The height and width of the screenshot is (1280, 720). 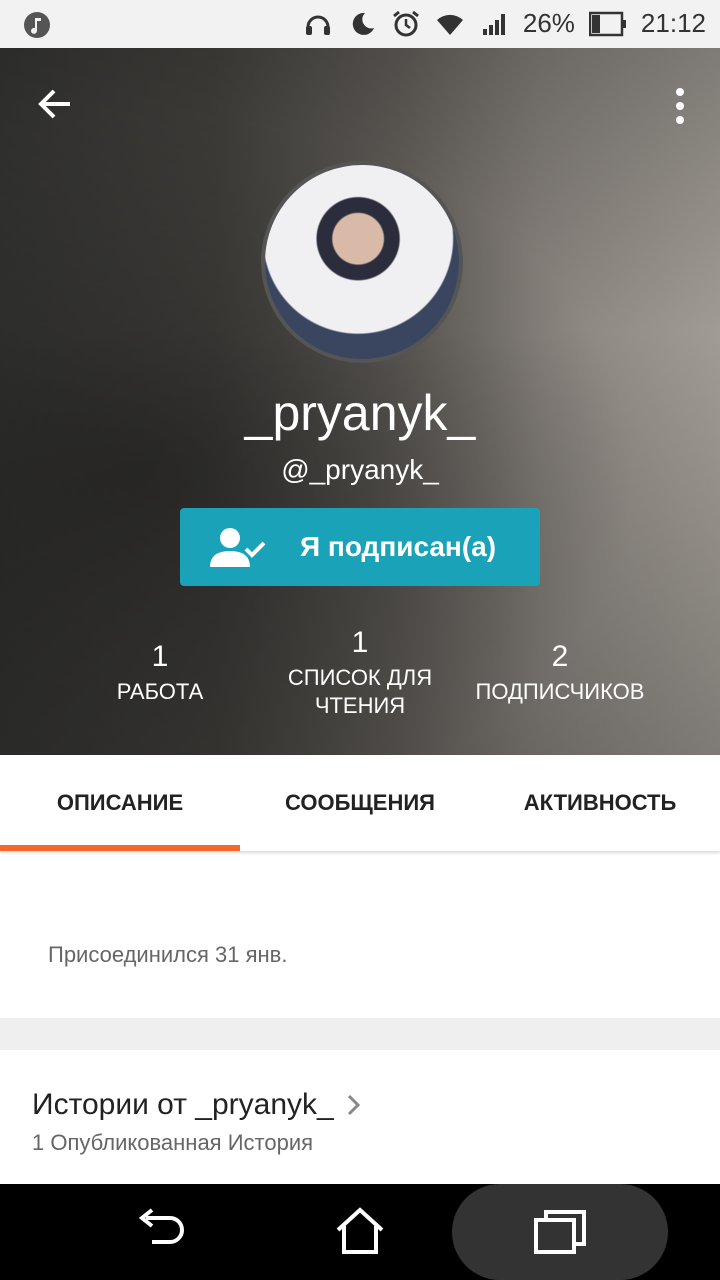 I want to click on profile-handle: @_pryanyk_, so click(x=360, y=469).